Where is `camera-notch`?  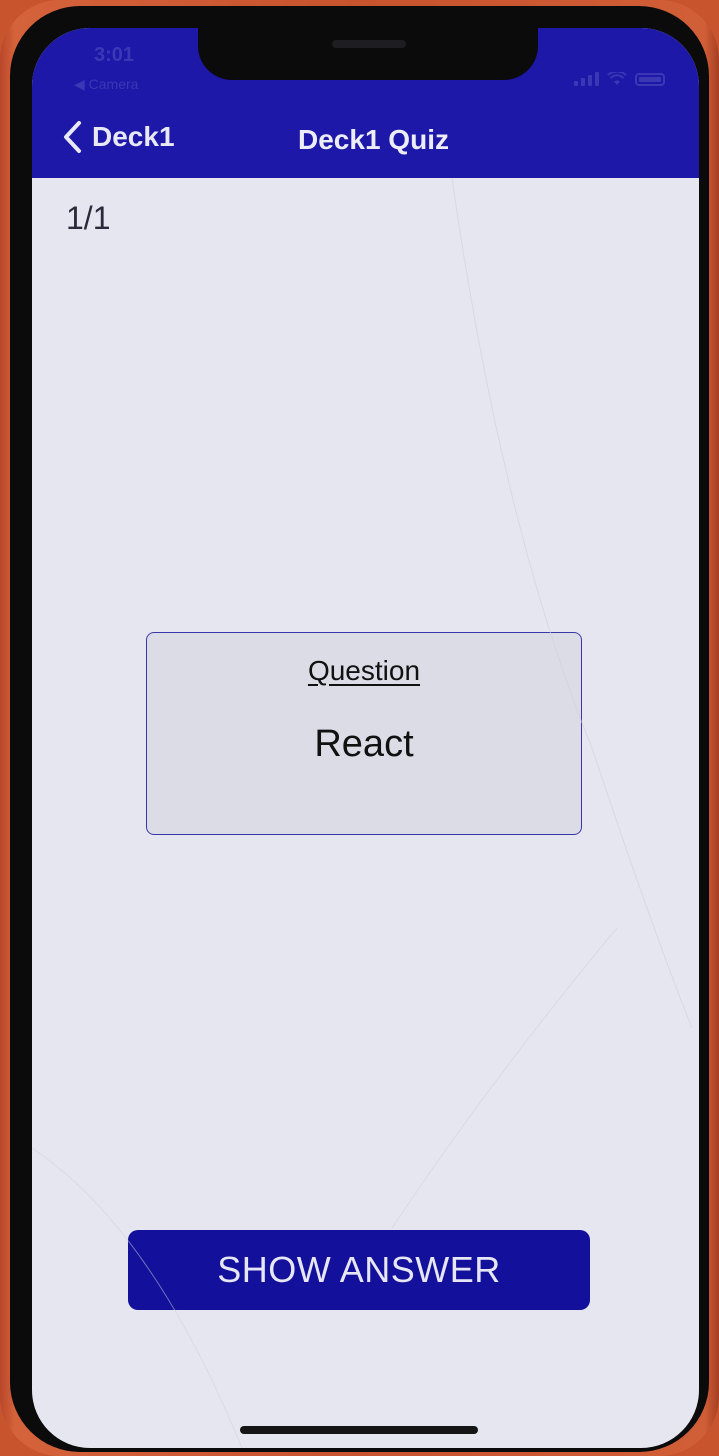 camera-notch is located at coordinates (368, 54).